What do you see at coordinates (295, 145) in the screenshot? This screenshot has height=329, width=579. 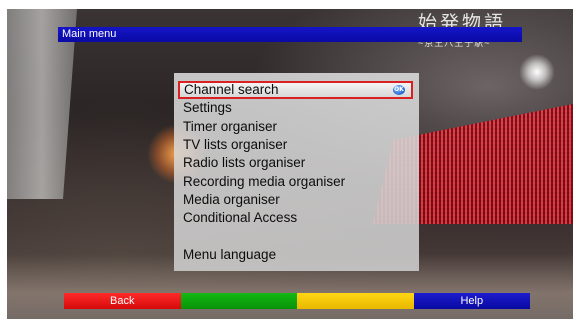 I see `menu-item-tv-lists-organiser: TV lists organiser` at bounding box center [295, 145].